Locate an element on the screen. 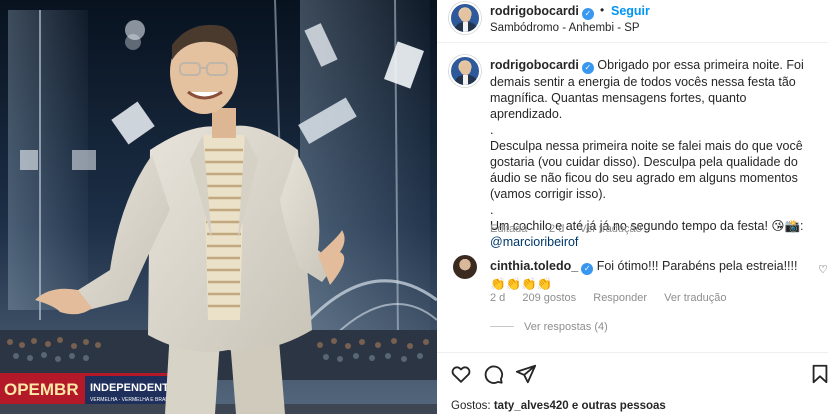  author-username: rodrigobocardi ✓ is located at coordinates (542, 12).